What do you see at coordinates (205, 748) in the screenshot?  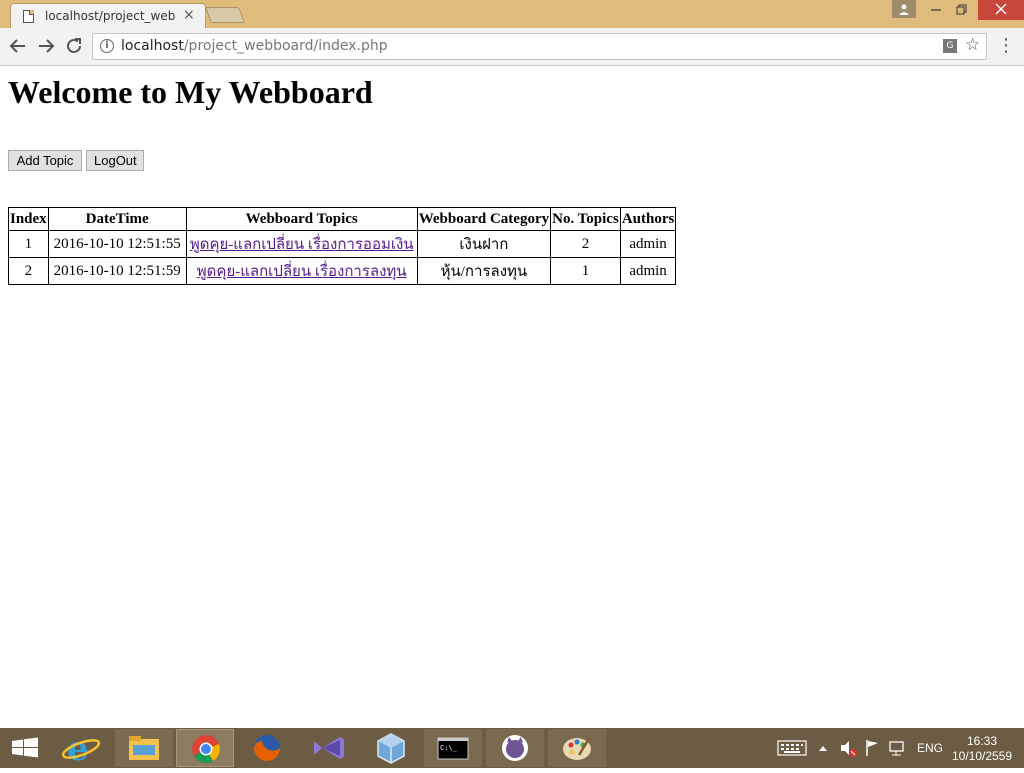 I see `chrome-icon` at bounding box center [205, 748].